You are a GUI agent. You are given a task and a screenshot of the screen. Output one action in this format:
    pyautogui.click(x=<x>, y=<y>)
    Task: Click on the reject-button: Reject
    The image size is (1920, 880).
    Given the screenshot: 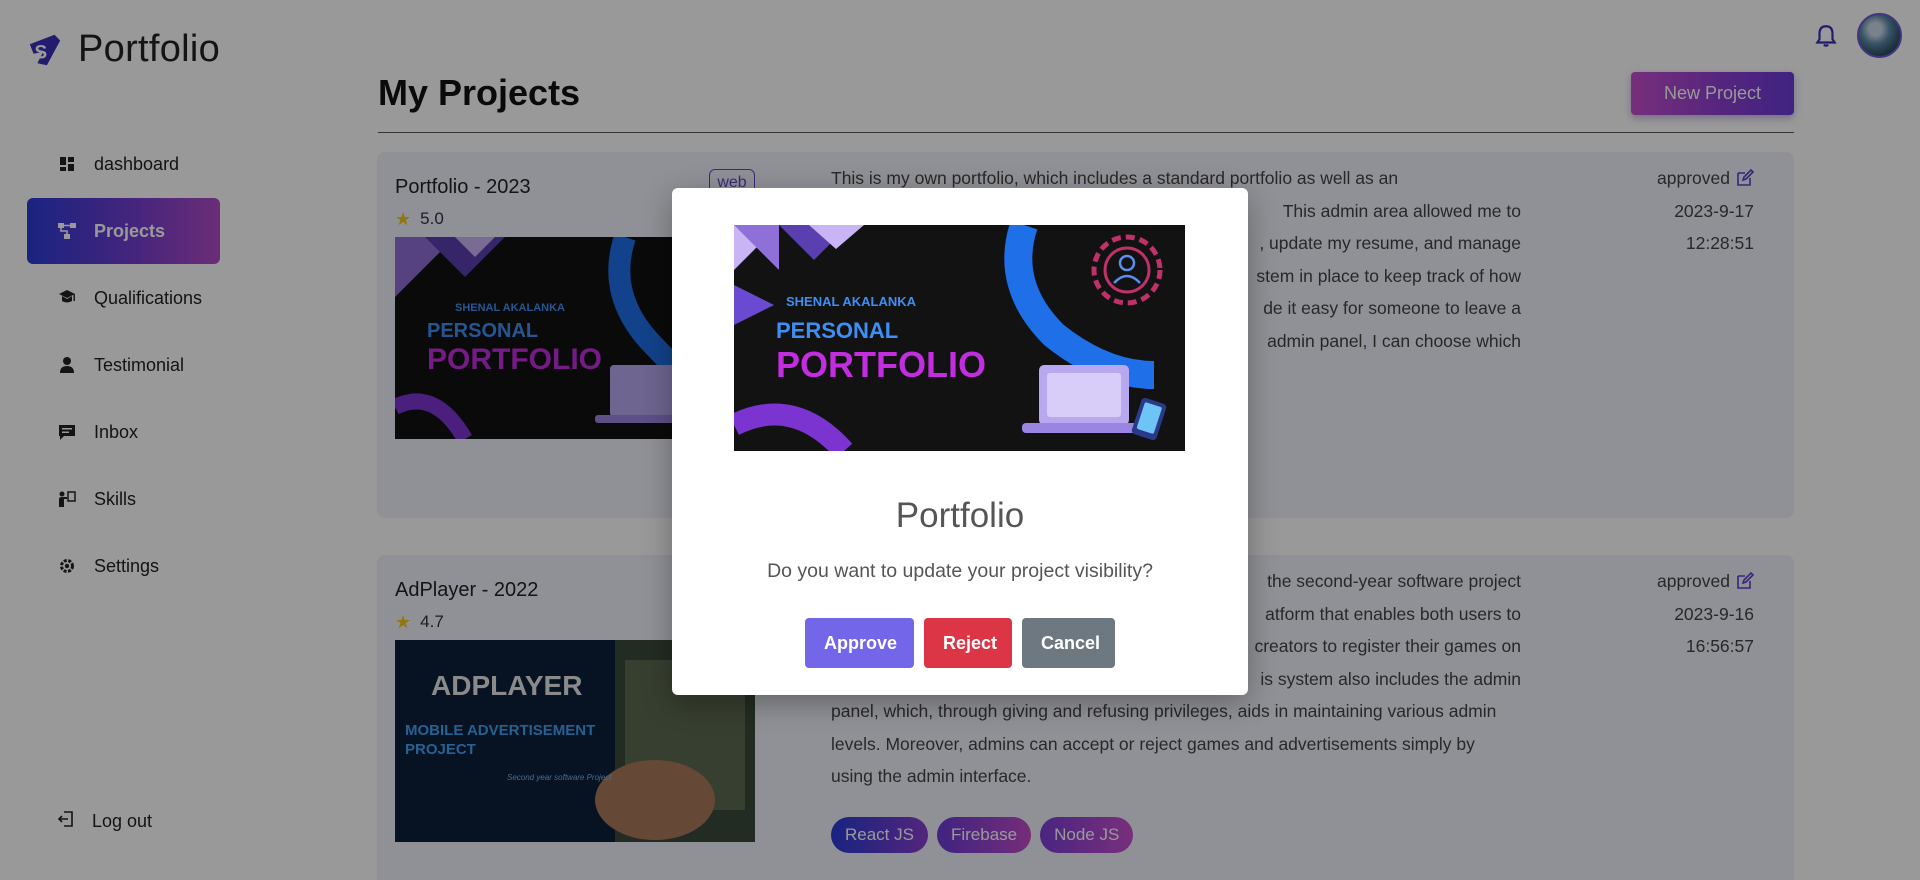 What is the action you would take?
    pyautogui.click(x=968, y=643)
    